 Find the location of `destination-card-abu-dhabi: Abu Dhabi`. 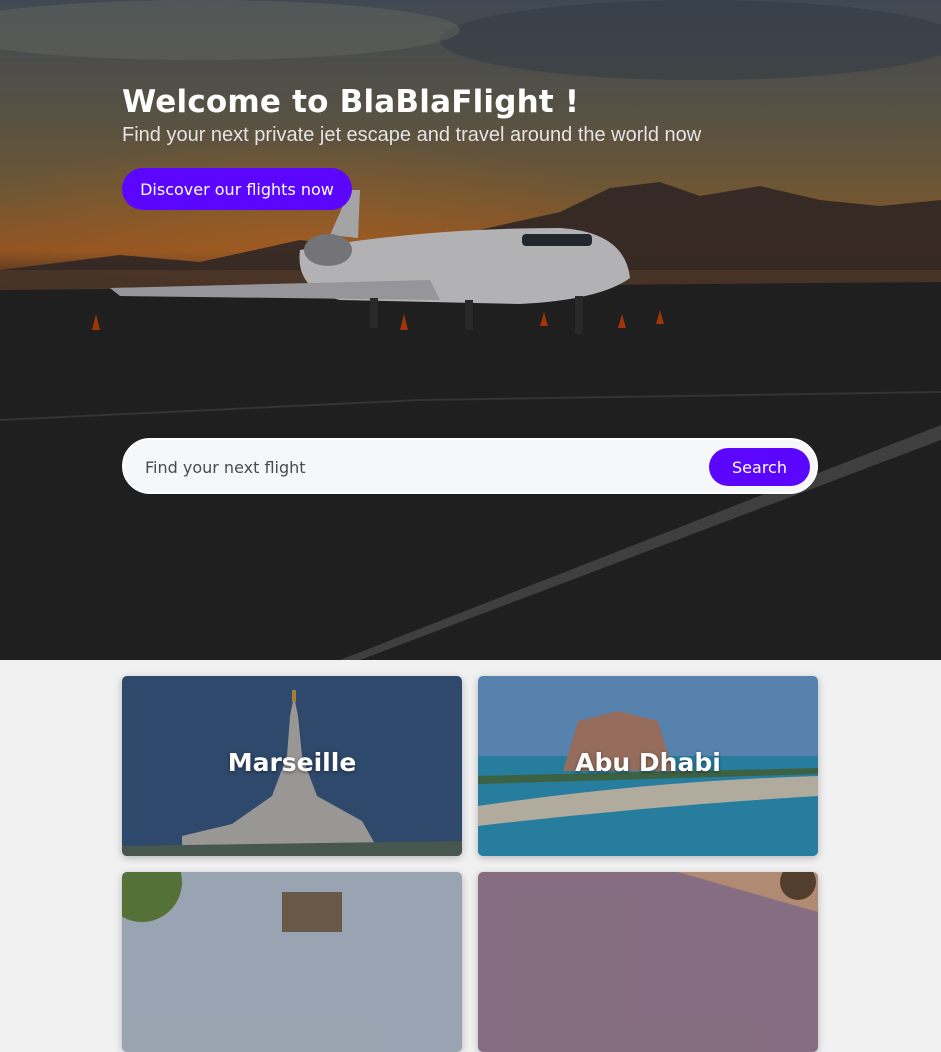

destination-card-abu-dhabi: Abu Dhabi is located at coordinates (648, 766).